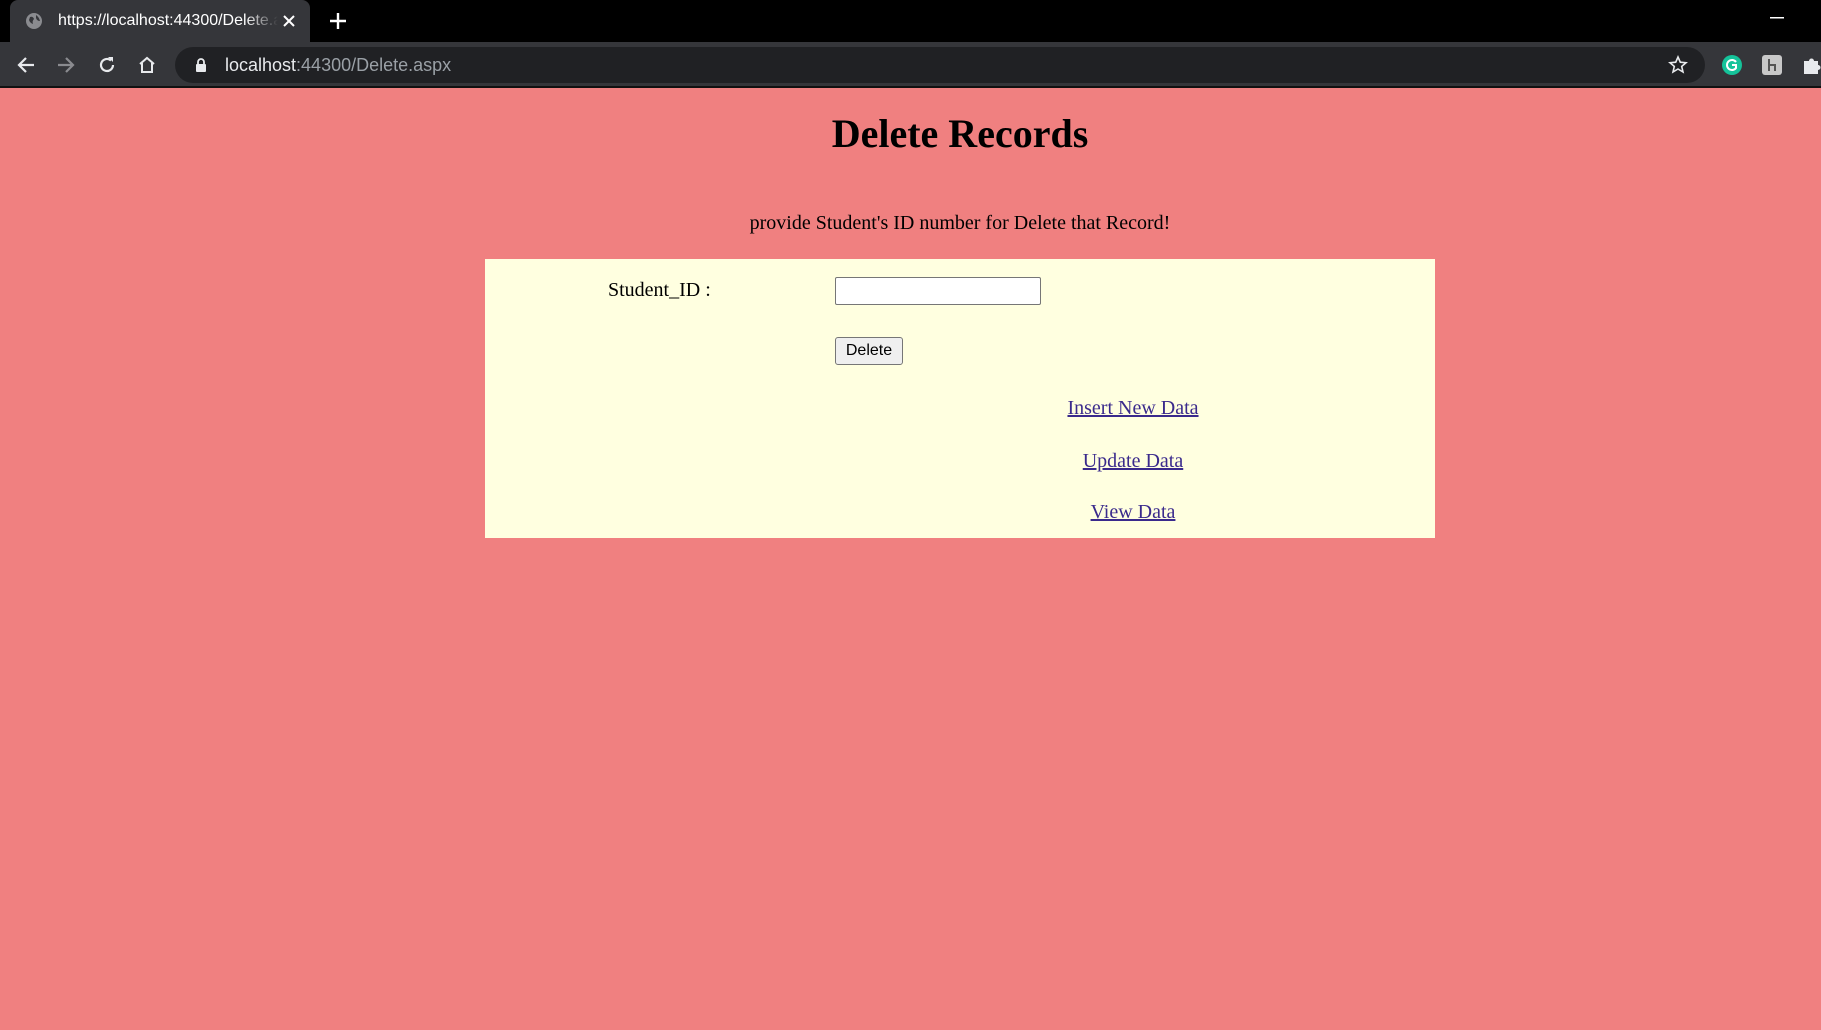  I want to click on new-tab-icon, so click(338, 21).